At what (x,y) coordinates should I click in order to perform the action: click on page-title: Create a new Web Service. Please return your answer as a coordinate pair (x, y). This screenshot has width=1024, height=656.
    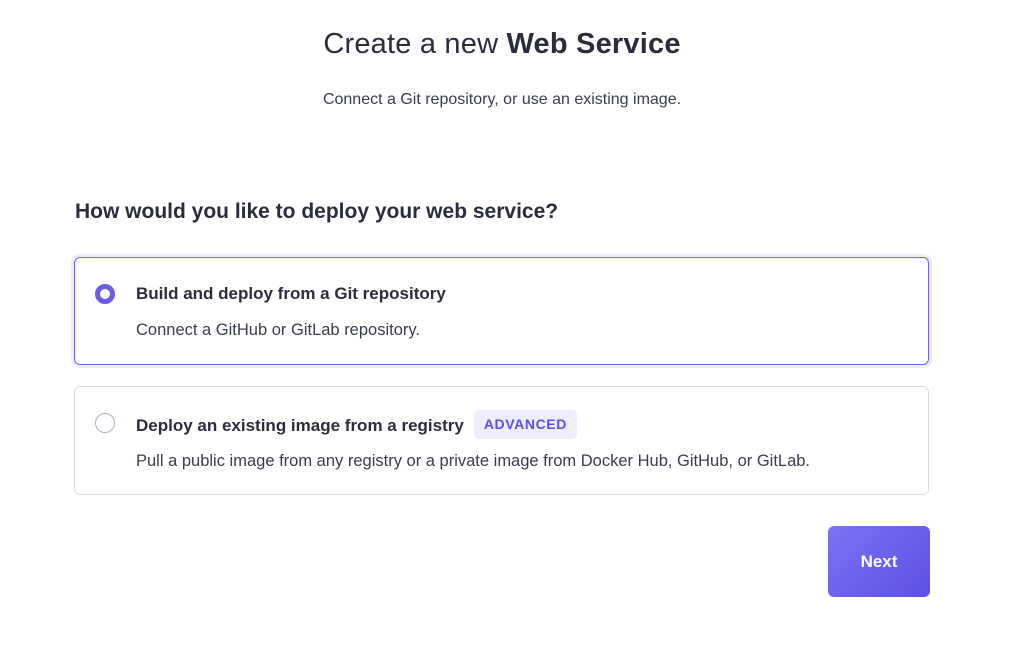
    Looking at the image, I should click on (502, 44).